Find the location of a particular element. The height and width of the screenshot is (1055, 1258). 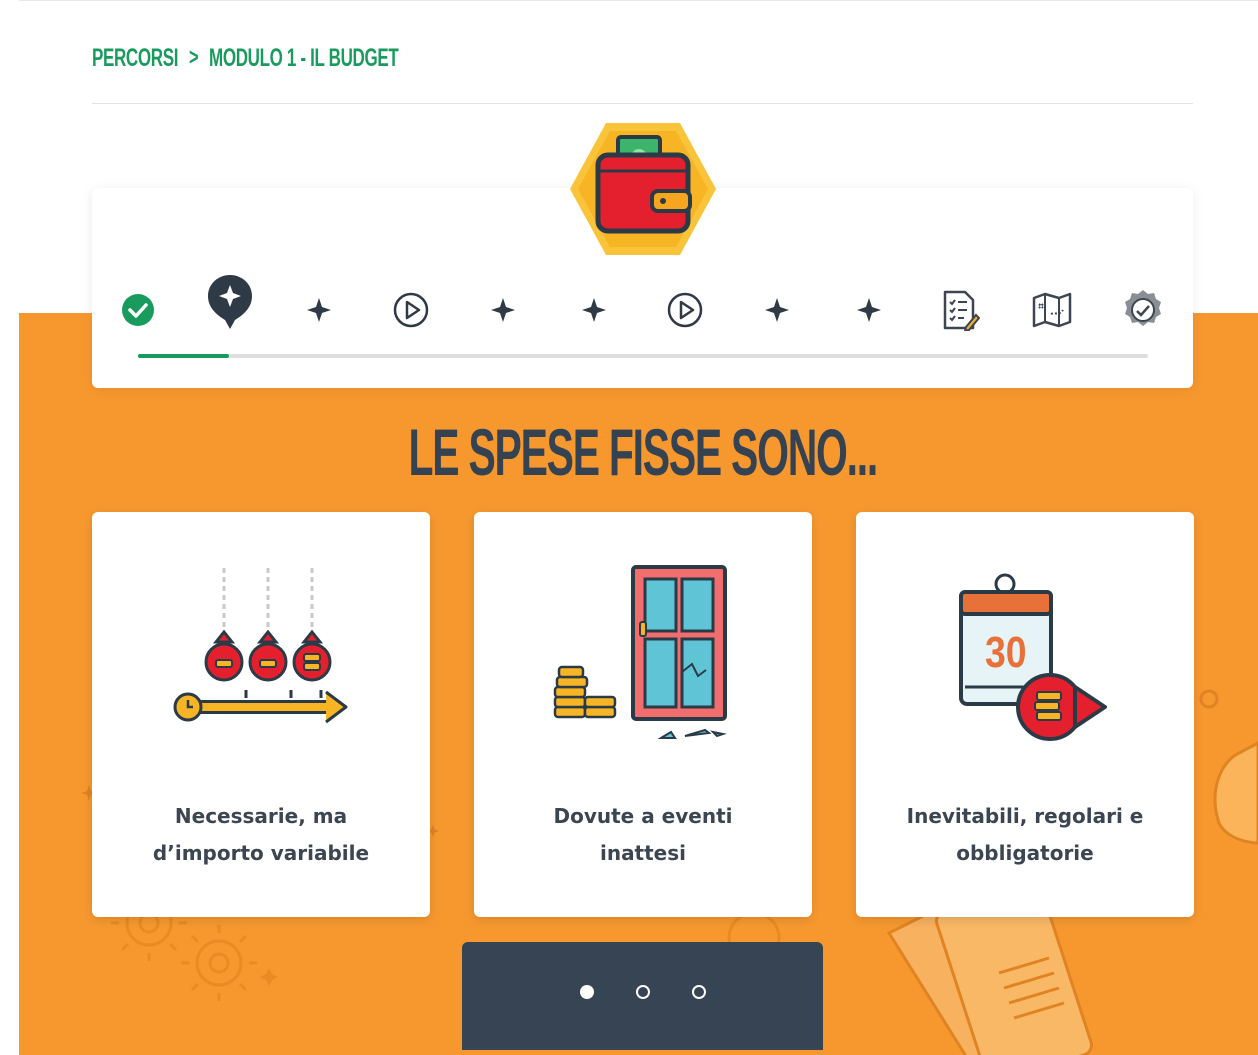

check-circle-icon is located at coordinates (138, 310).